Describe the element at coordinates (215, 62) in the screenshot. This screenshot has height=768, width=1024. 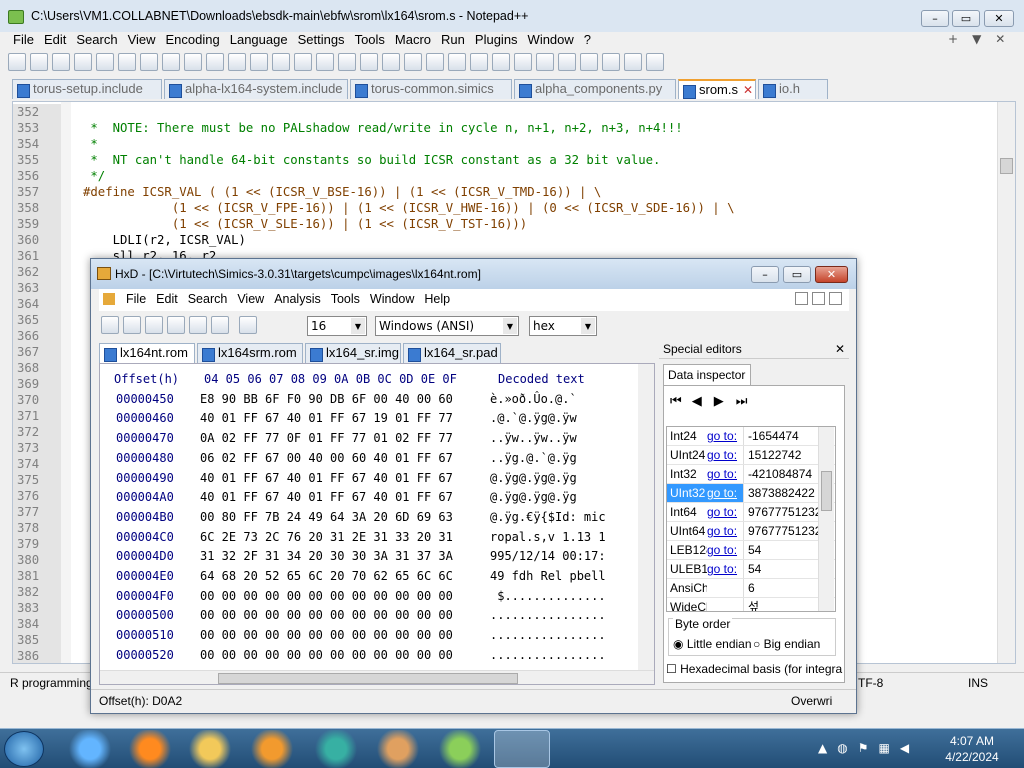
I see `paste-icon` at that location.